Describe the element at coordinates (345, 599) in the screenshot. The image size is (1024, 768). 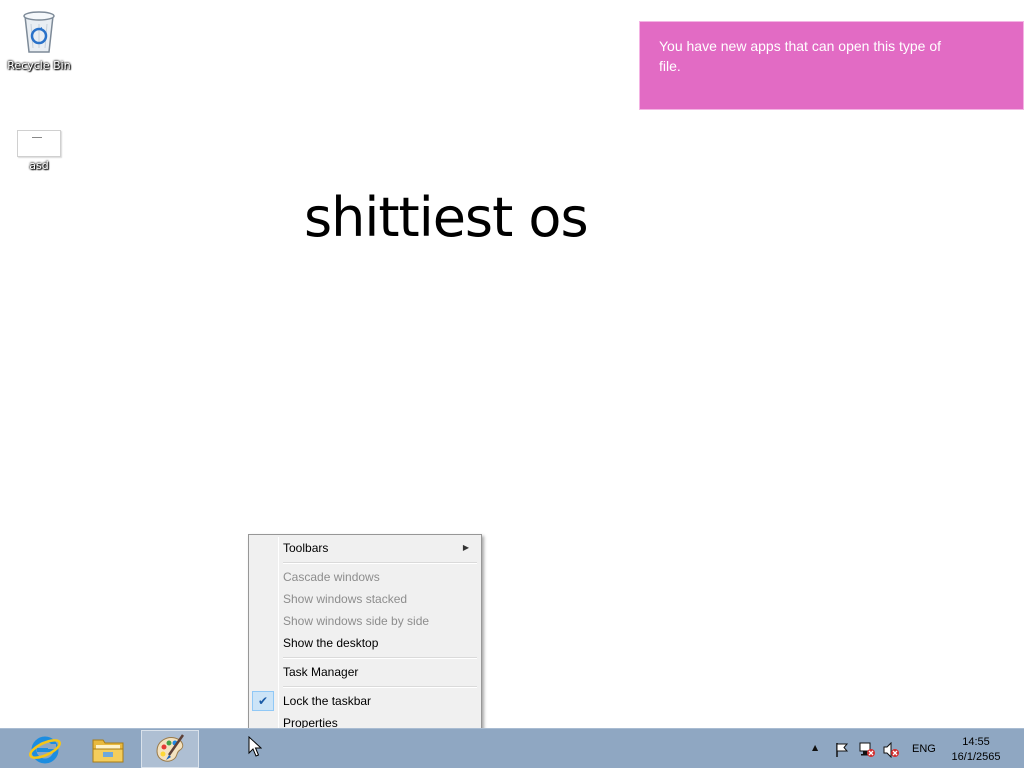
I see `menu-item-label: Show windows stacked` at that location.